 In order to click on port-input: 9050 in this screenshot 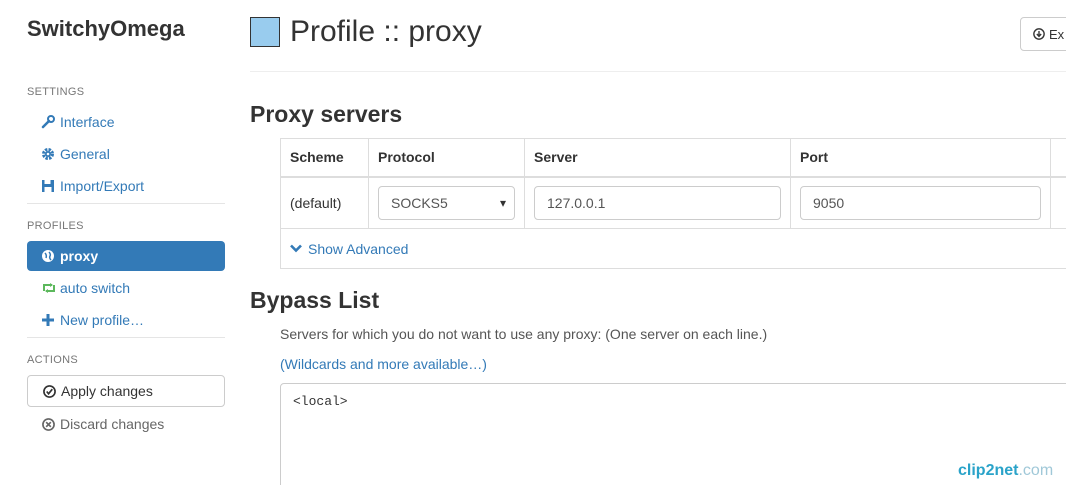, I will do `click(920, 202)`.